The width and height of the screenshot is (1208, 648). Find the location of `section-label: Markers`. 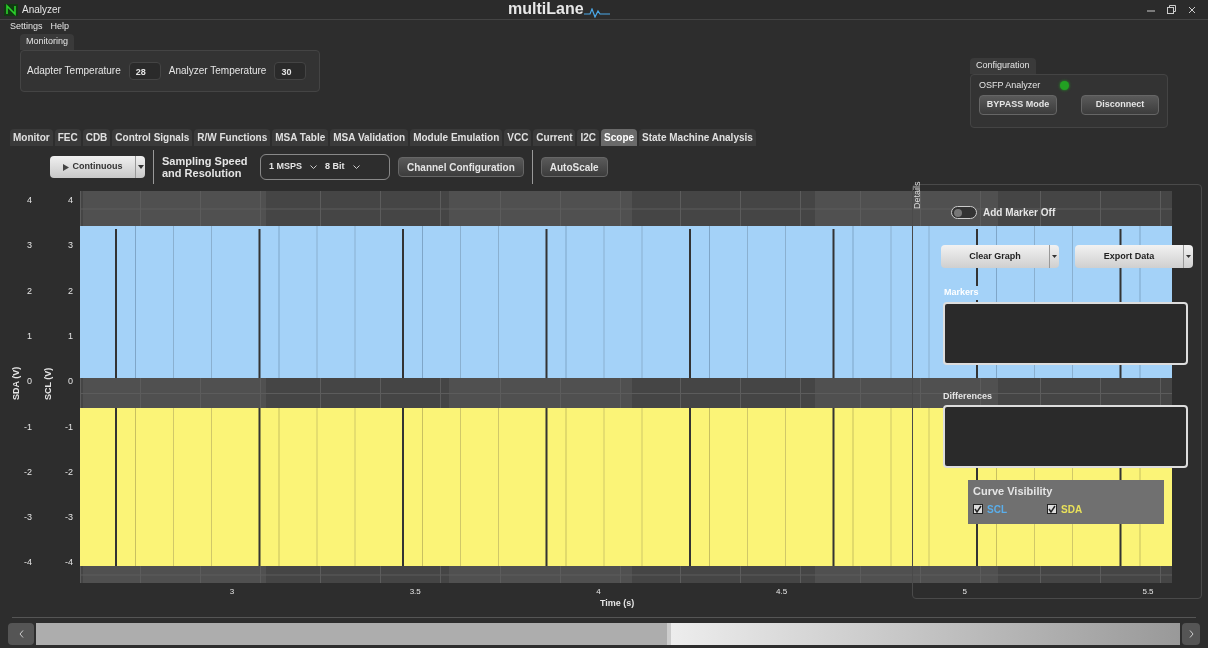

section-label: Markers is located at coordinates (961, 293).